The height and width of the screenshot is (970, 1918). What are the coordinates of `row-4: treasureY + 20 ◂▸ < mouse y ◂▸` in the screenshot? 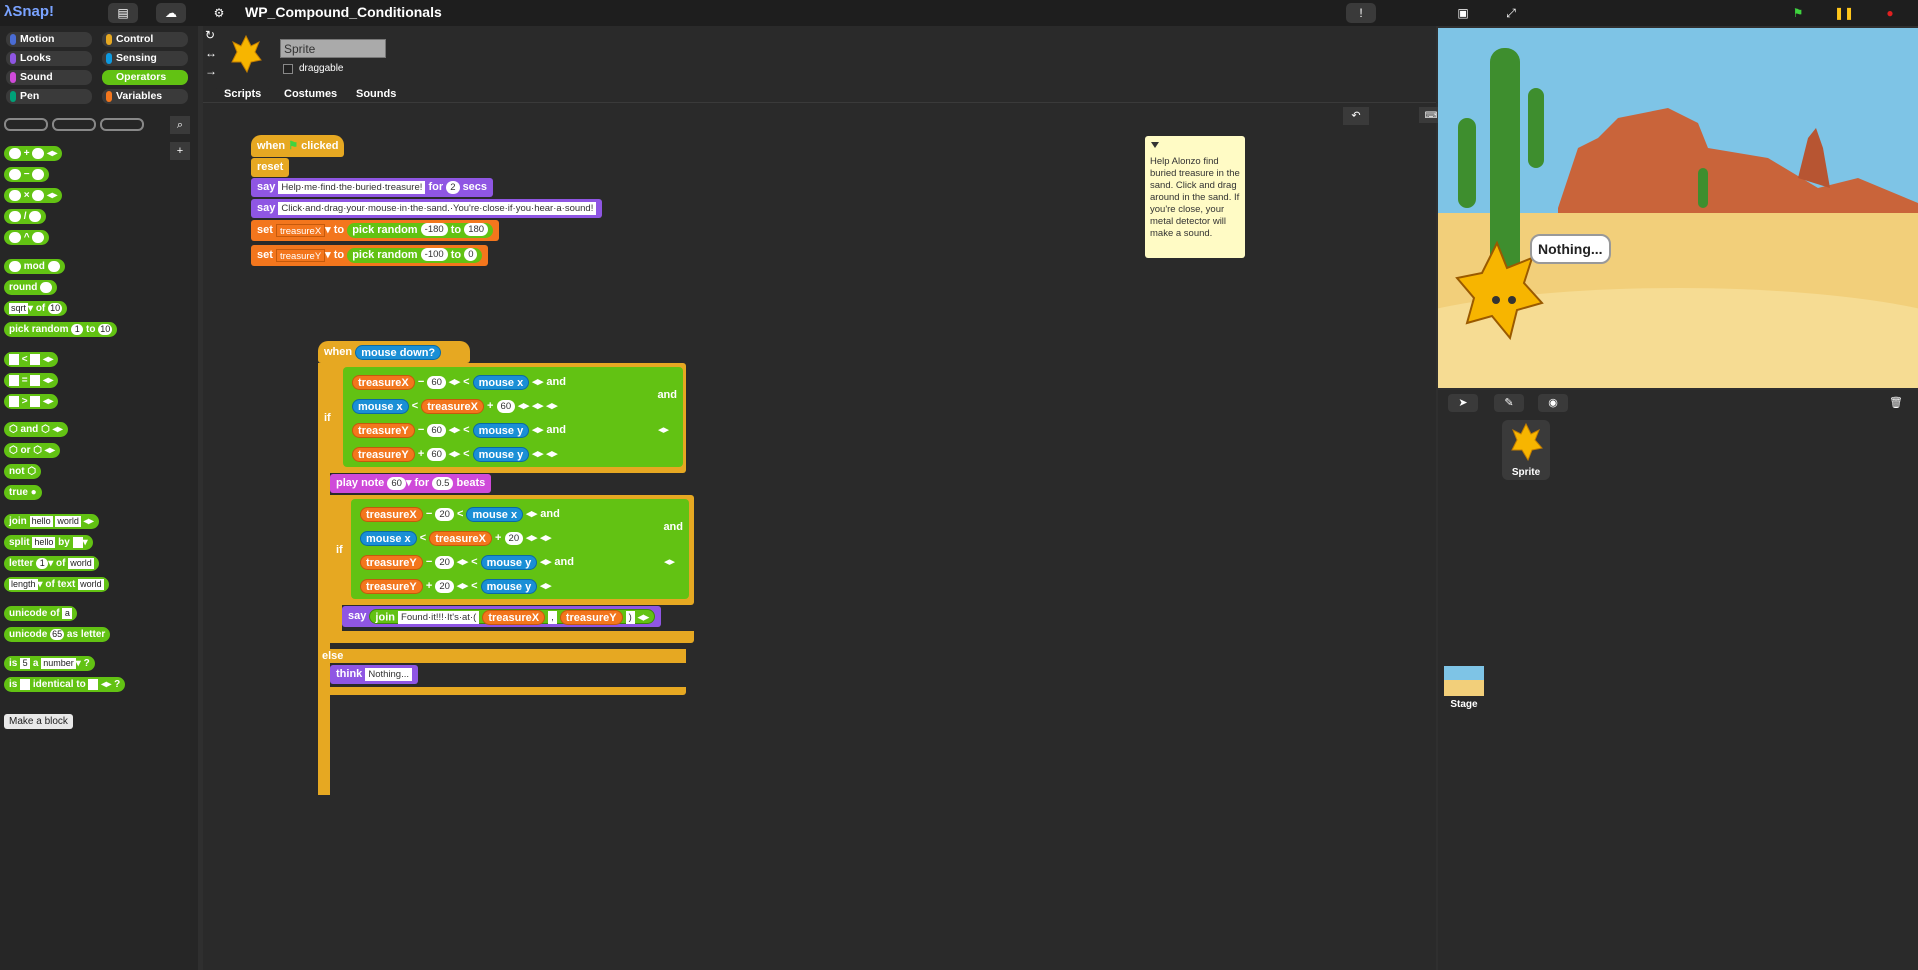 It's located at (455, 586).